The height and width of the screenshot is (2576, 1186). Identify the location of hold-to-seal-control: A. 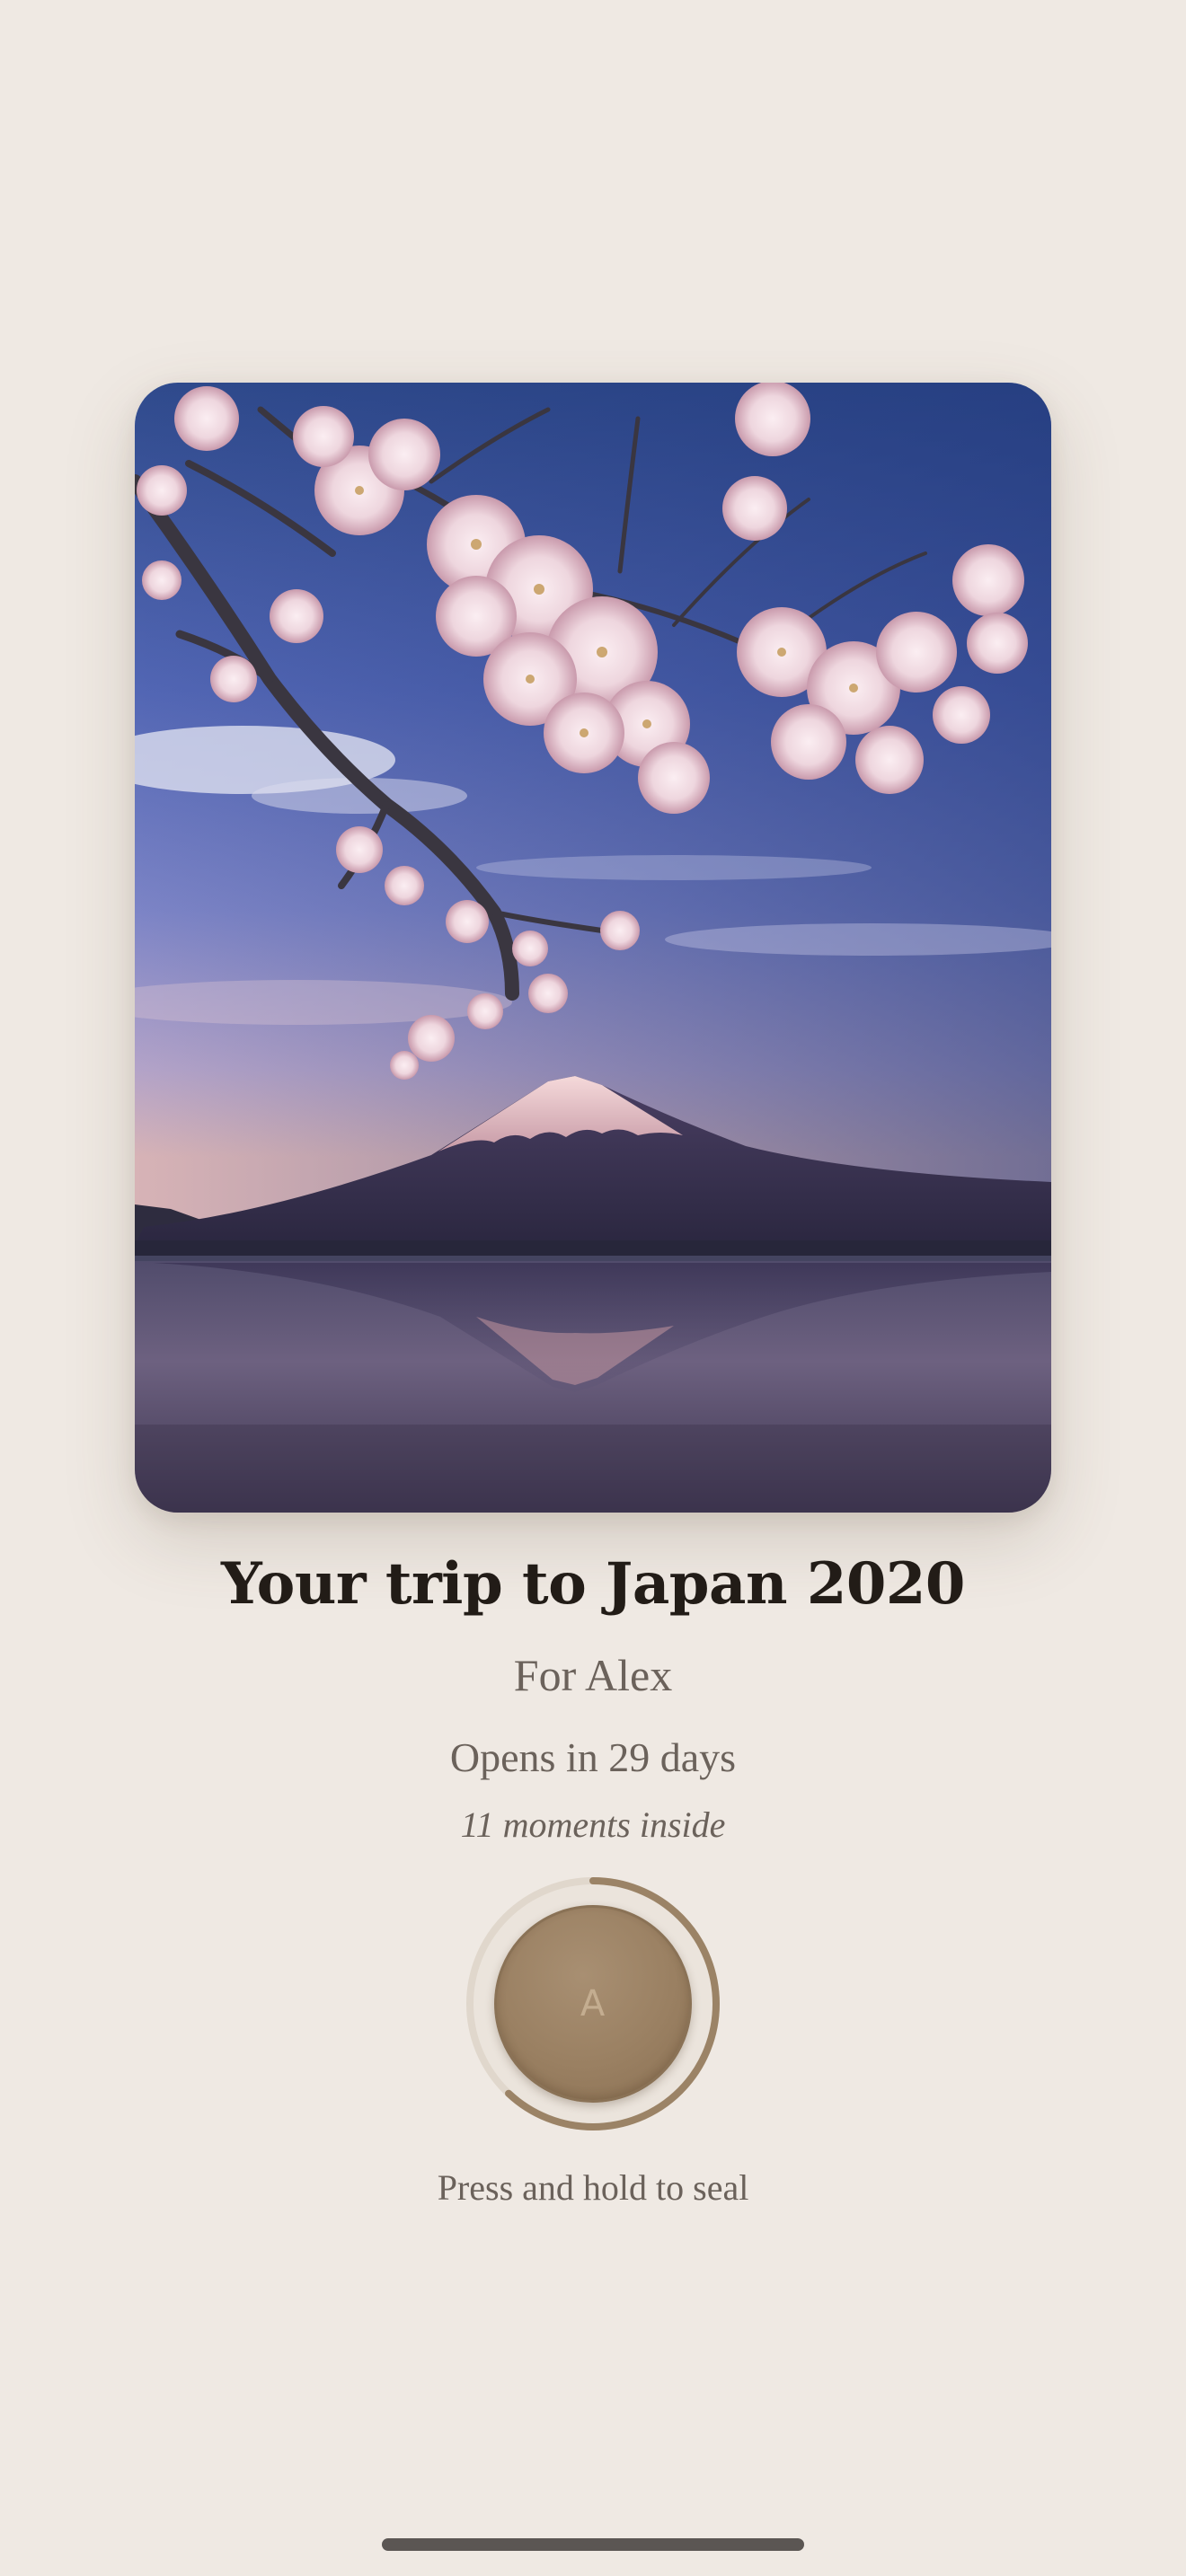
(593, 2004).